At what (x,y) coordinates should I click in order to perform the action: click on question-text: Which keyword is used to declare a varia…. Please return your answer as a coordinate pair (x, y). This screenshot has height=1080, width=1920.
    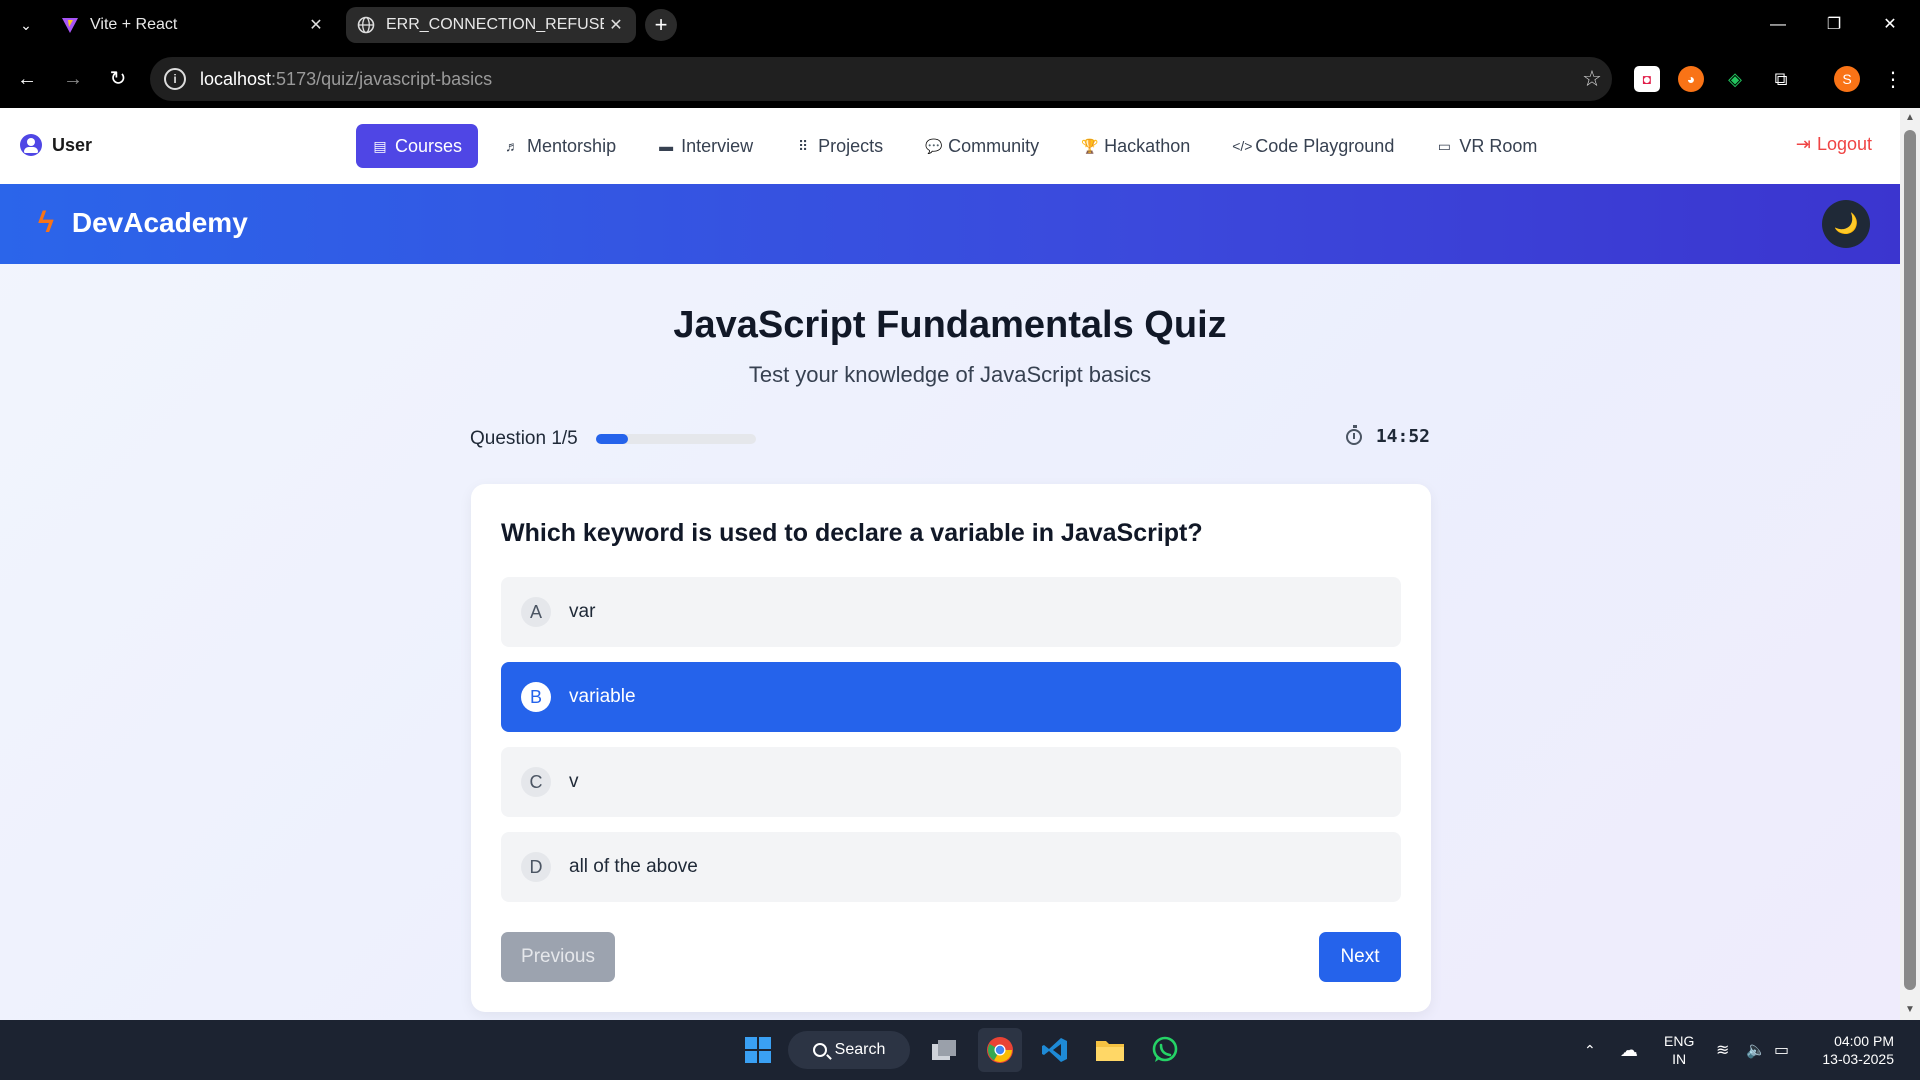
    Looking at the image, I should click on (852, 533).